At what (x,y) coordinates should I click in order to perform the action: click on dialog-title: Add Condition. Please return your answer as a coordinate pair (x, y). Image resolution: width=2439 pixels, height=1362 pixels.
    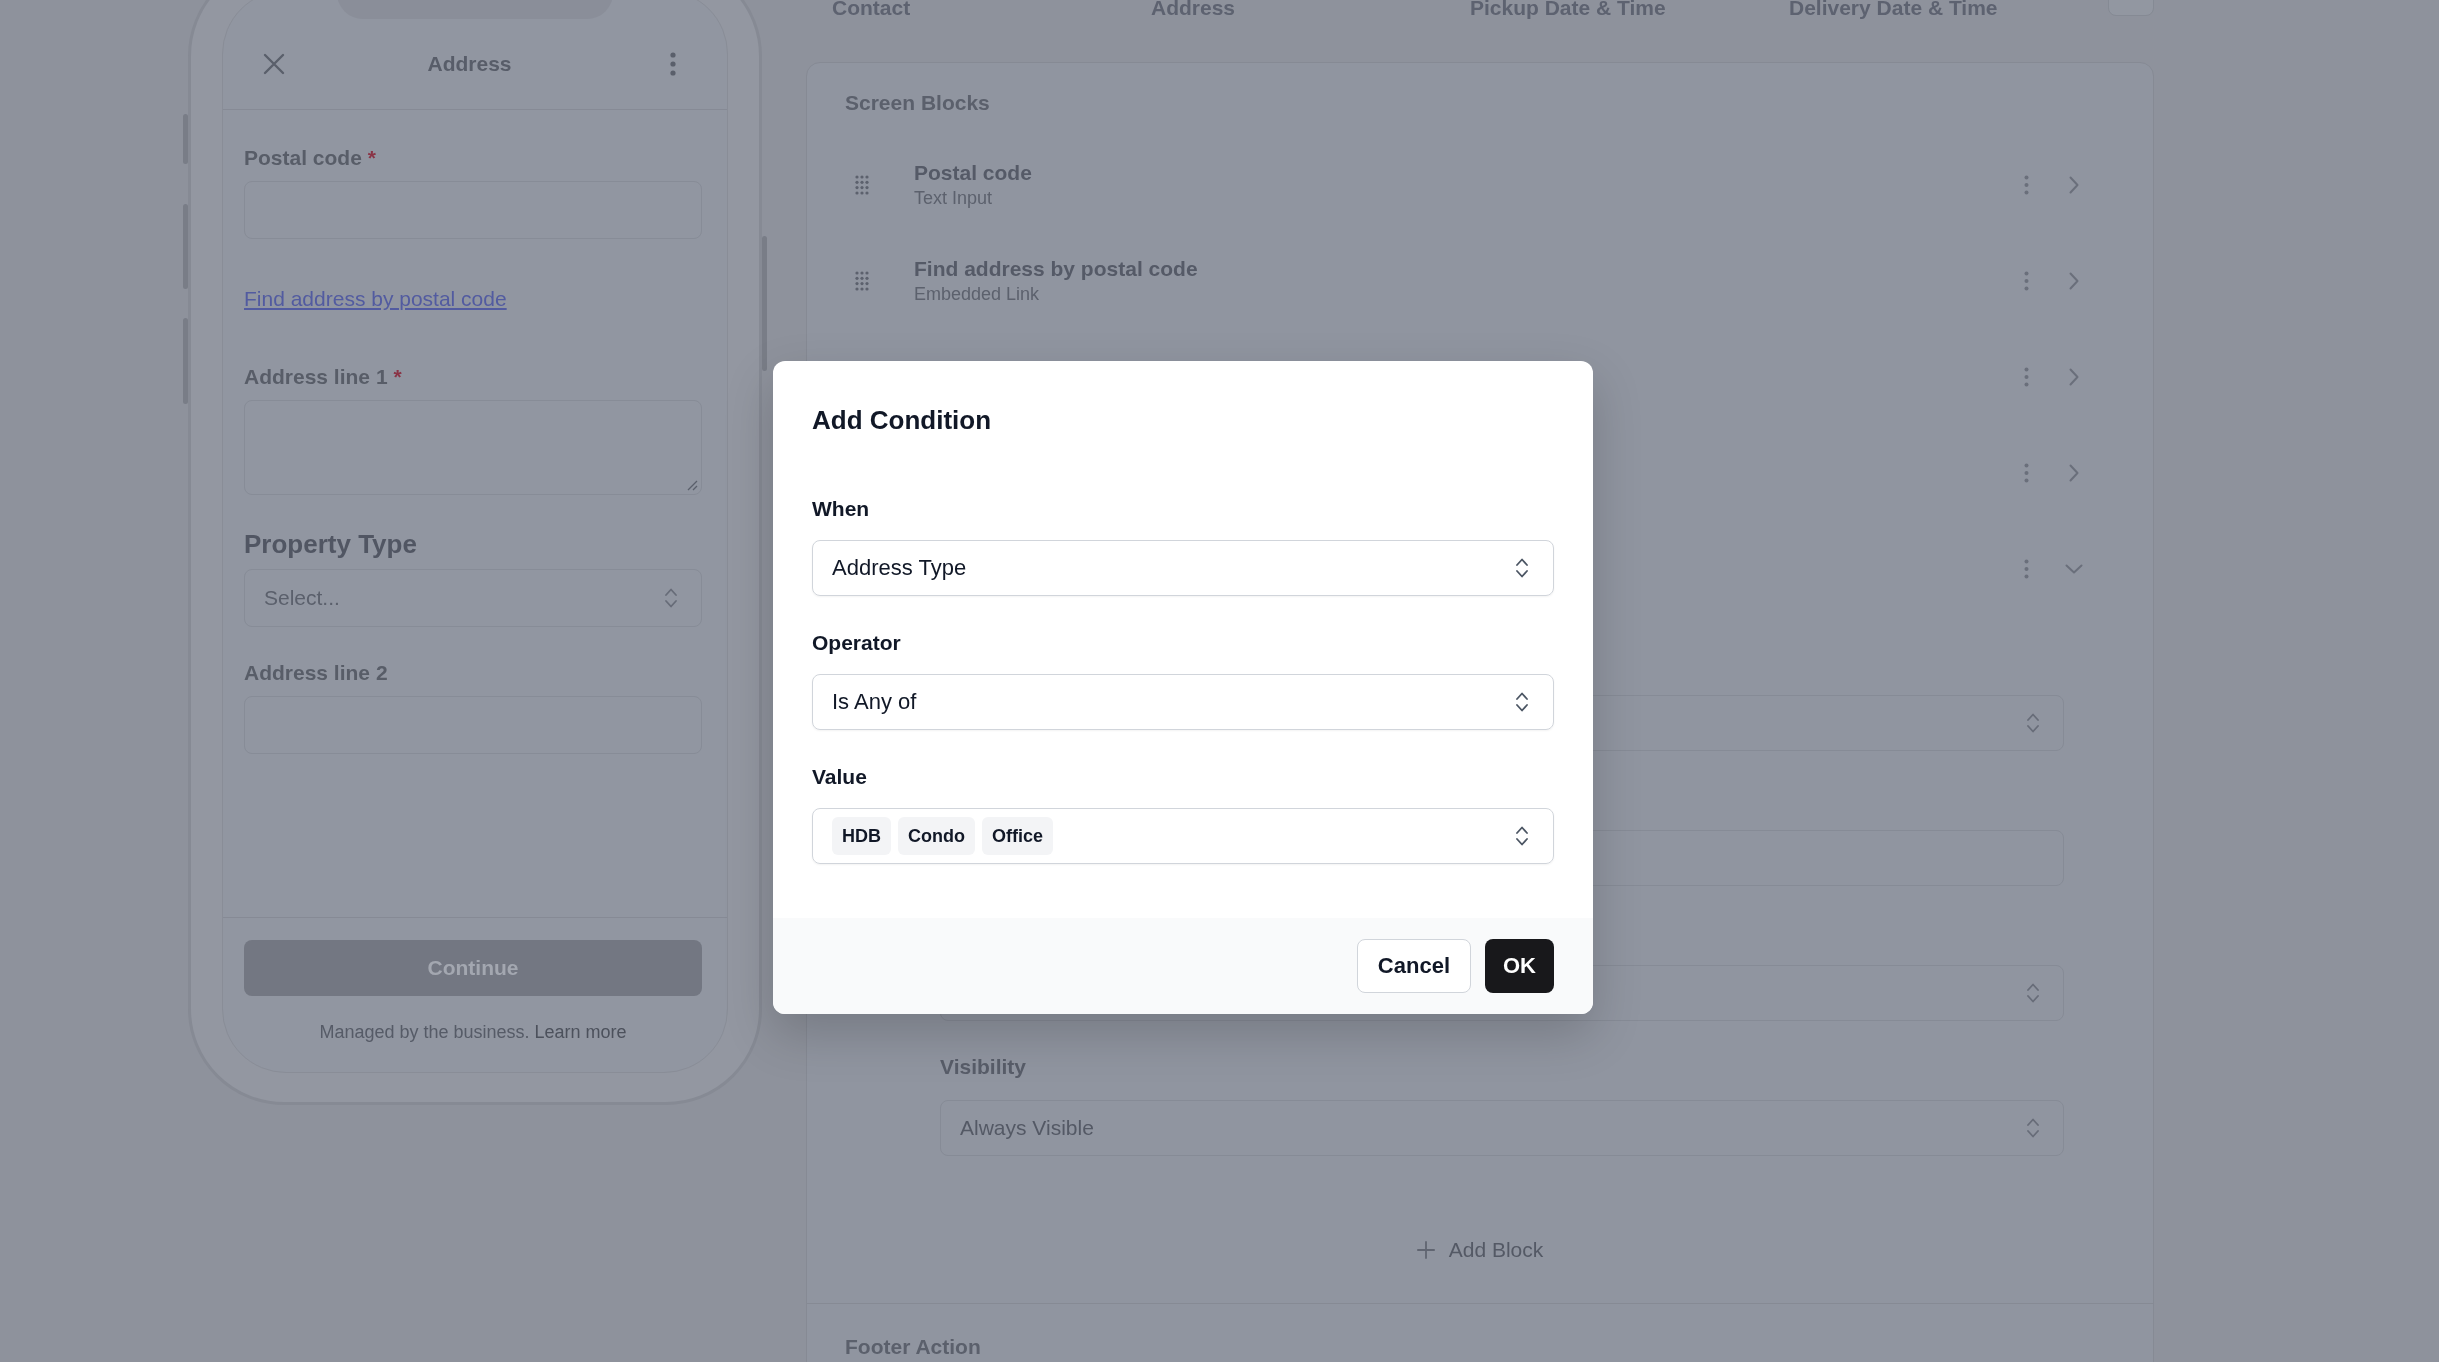
    Looking at the image, I should click on (902, 420).